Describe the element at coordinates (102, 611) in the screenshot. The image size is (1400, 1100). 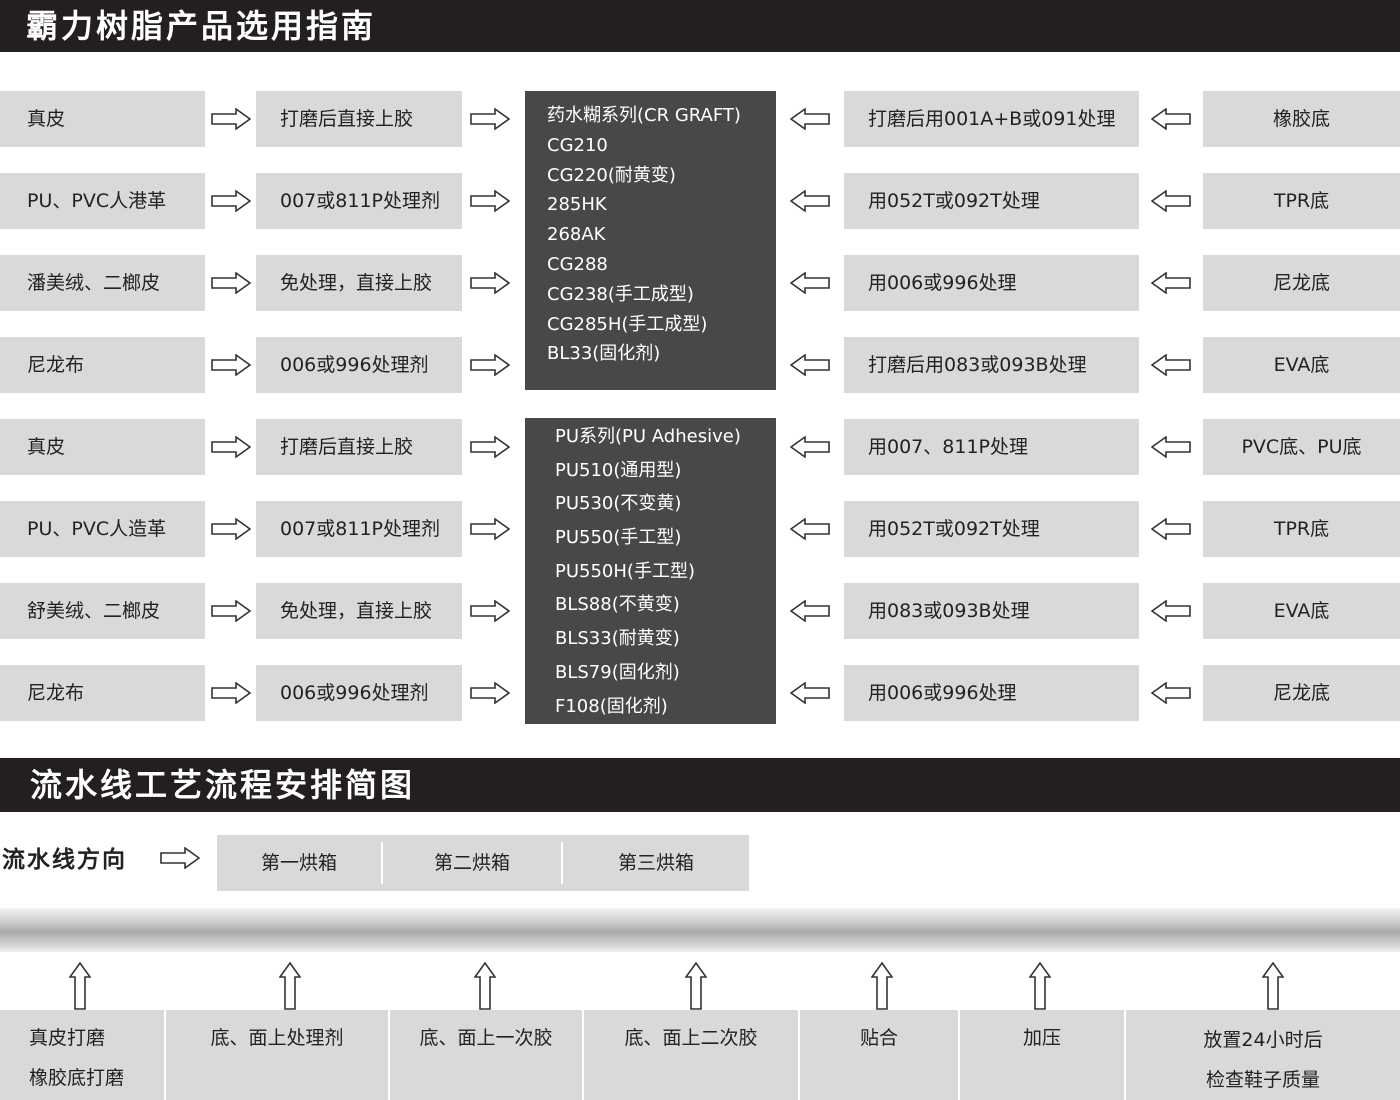
I see `shoe-material-cell: 舒美绒、二榔皮` at that location.